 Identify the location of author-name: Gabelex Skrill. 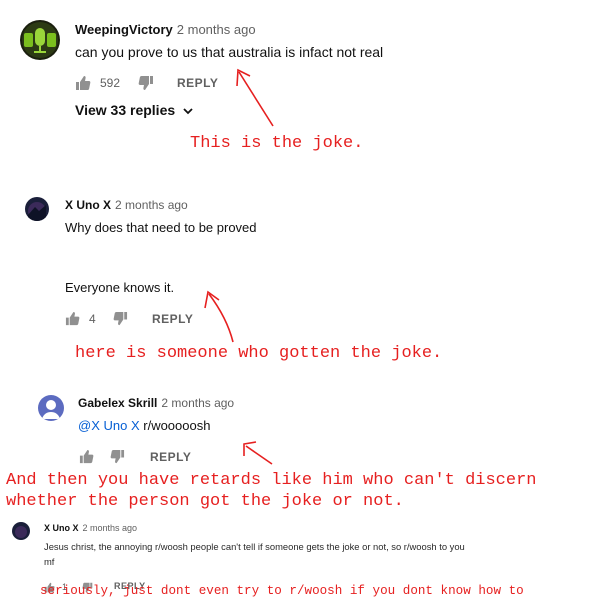
(117, 403).